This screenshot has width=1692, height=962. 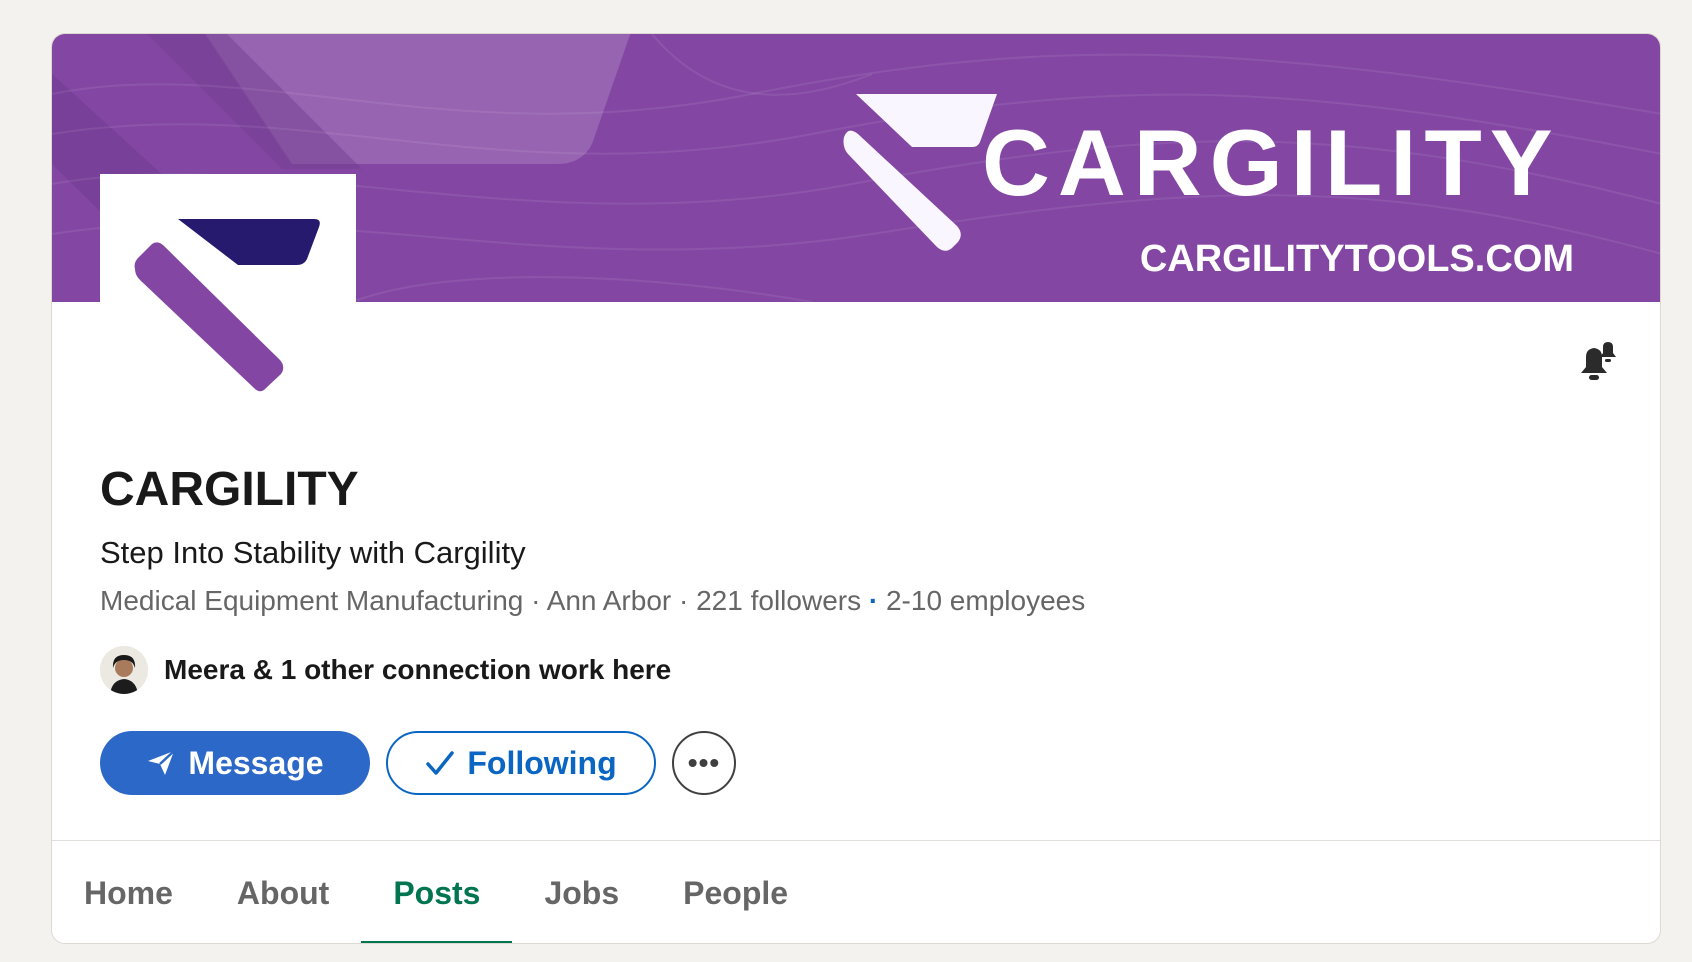 What do you see at coordinates (1271, 162) in the screenshot?
I see `banner-brand-text: CARGILITY` at bounding box center [1271, 162].